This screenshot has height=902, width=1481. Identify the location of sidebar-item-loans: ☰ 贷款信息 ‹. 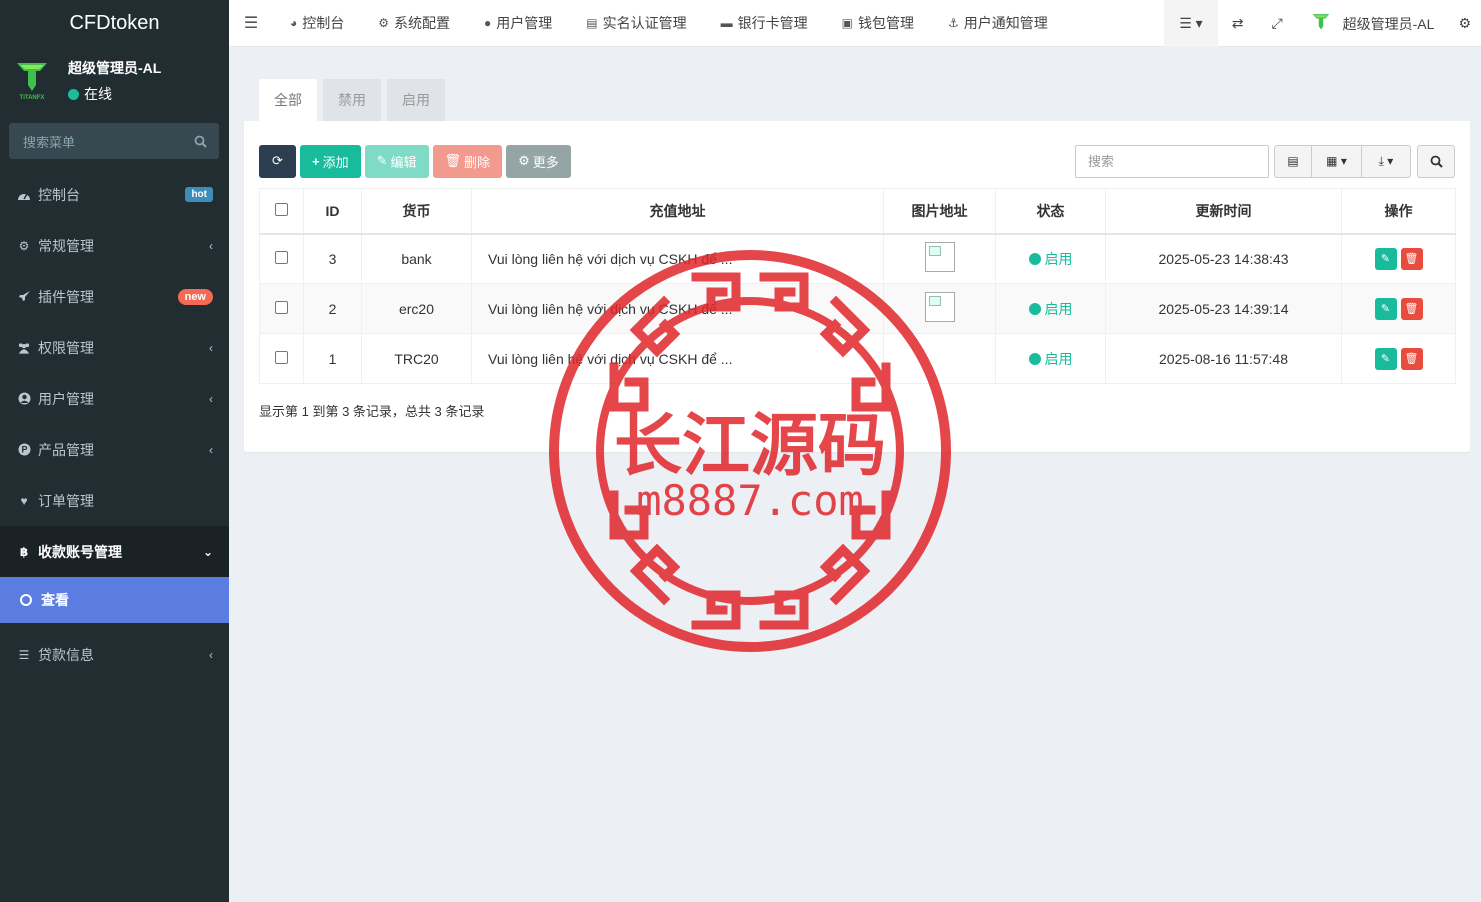
(114, 654).